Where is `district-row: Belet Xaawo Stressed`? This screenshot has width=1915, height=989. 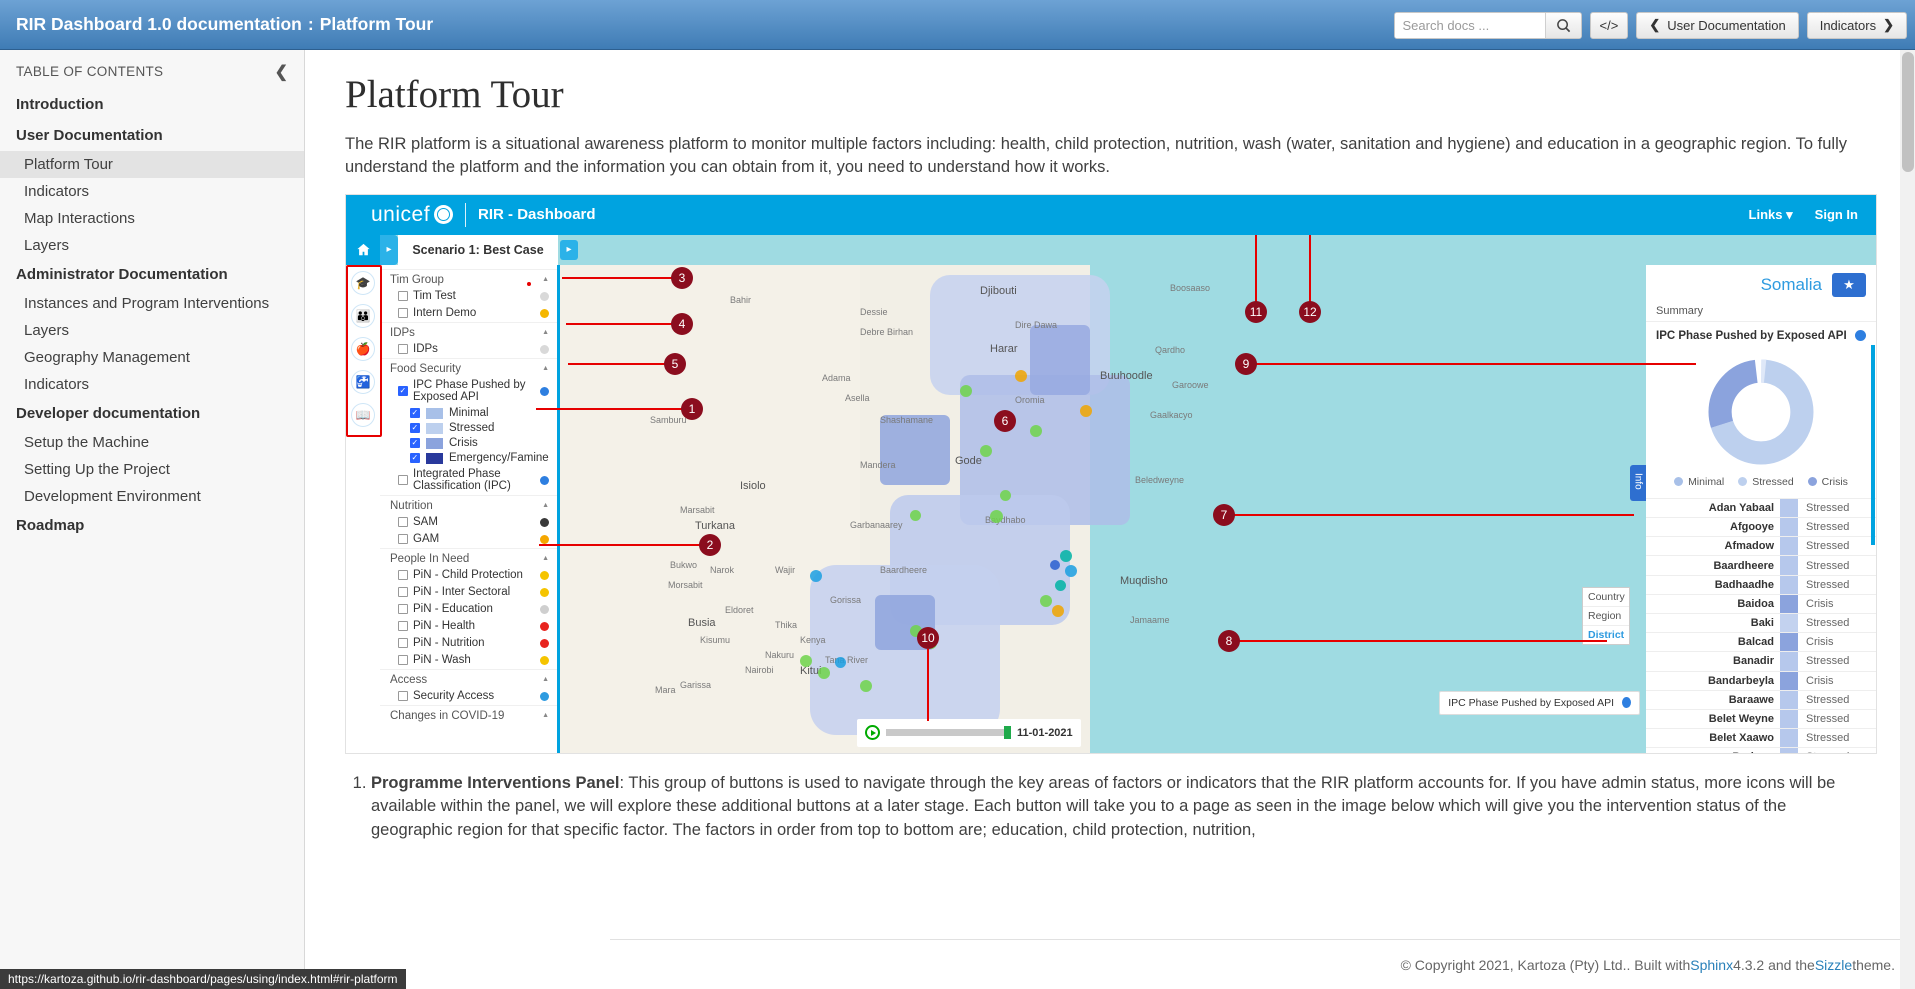
district-row: Belet Xaawo Stressed is located at coordinates (1761, 738).